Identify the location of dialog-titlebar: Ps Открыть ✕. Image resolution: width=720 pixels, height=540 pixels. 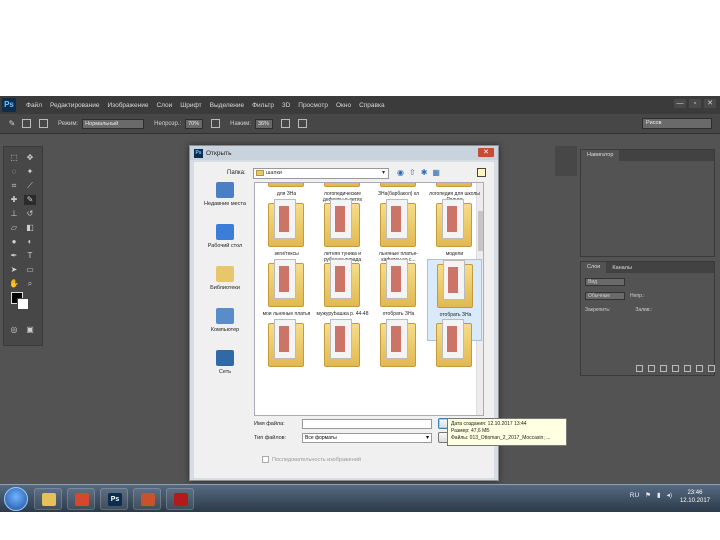
(344, 153).